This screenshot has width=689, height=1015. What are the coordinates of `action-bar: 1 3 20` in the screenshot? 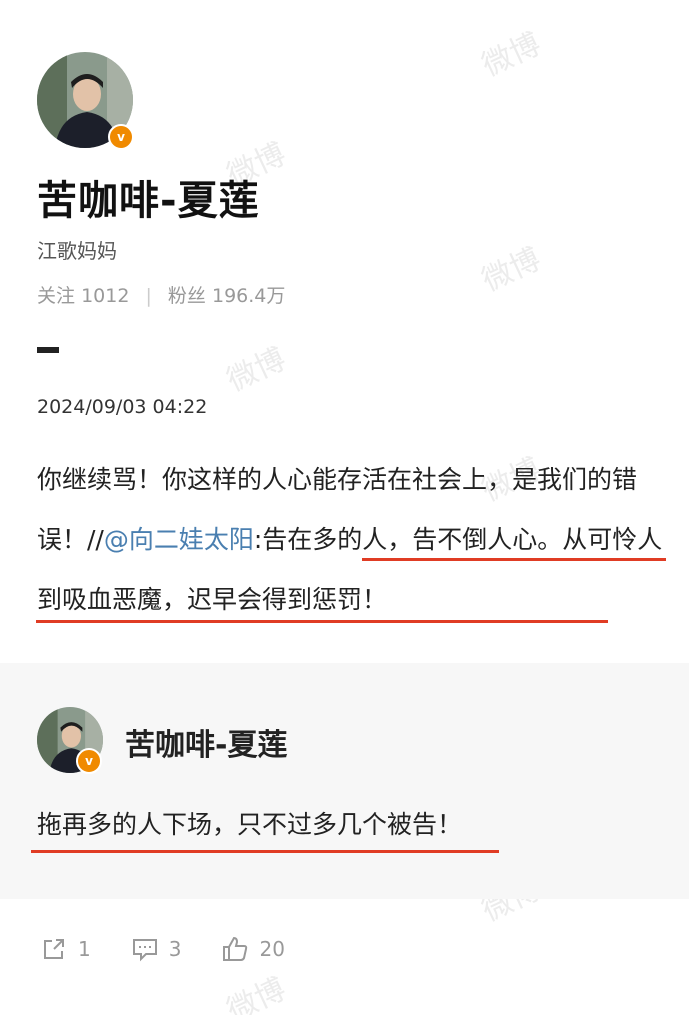 It's located at (182, 949).